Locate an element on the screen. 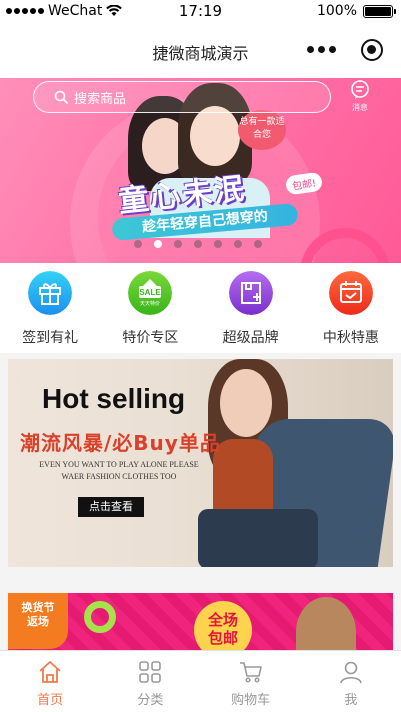  free-shipping-circle: 全场 包邮 is located at coordinates (223, 627).